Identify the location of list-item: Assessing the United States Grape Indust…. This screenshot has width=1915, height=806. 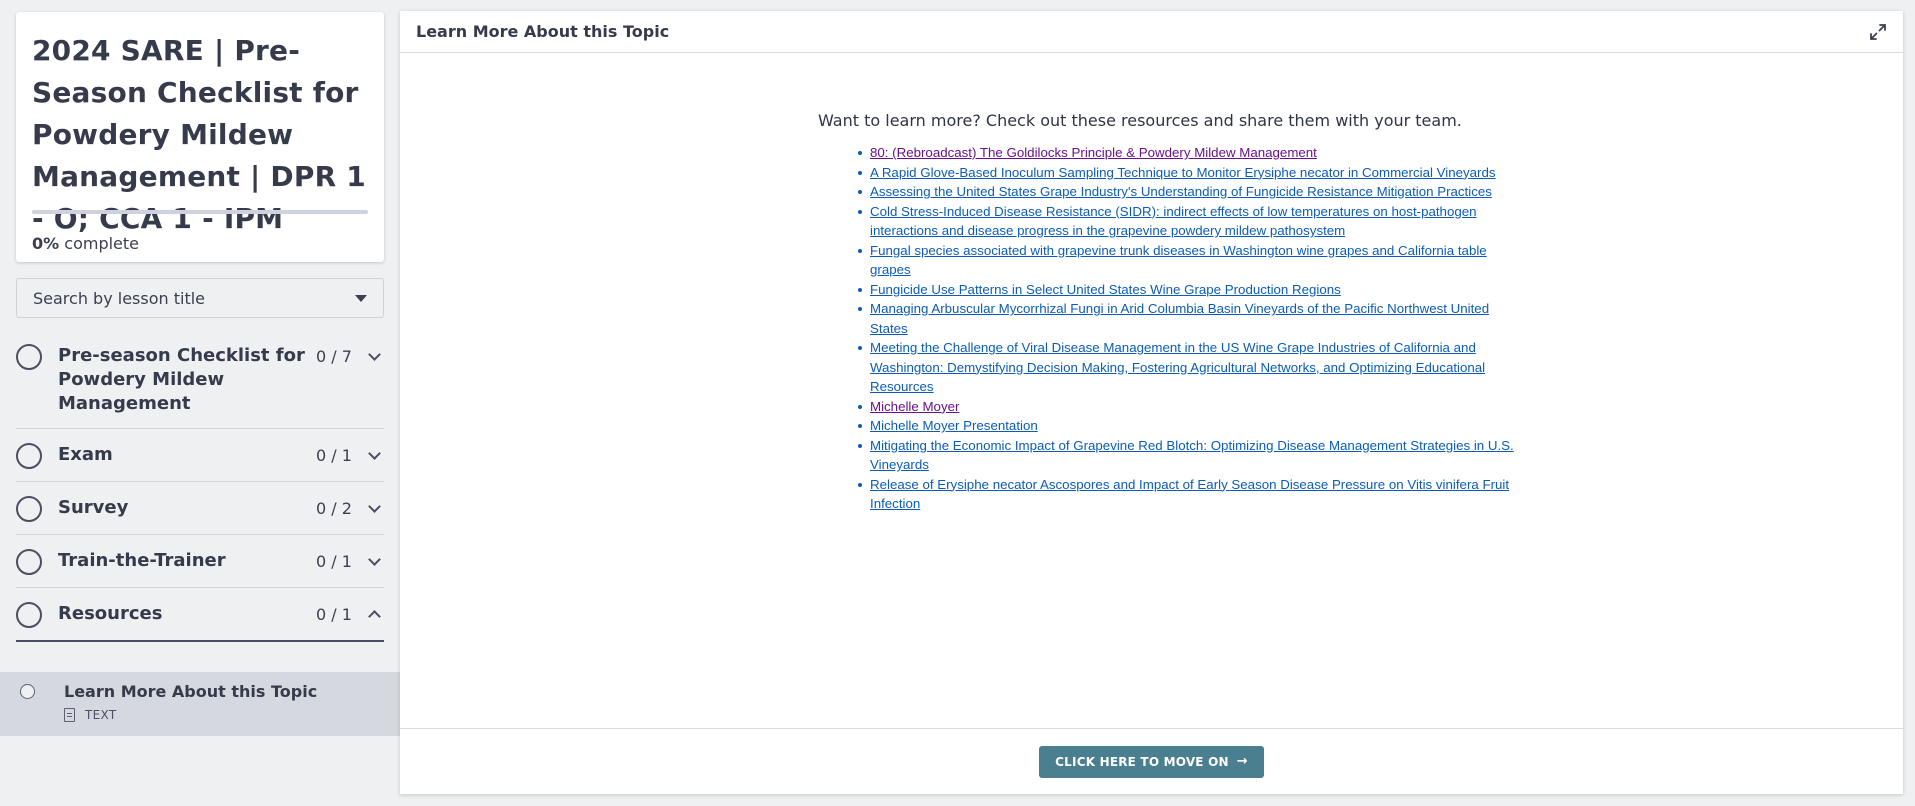
(1188, 192).